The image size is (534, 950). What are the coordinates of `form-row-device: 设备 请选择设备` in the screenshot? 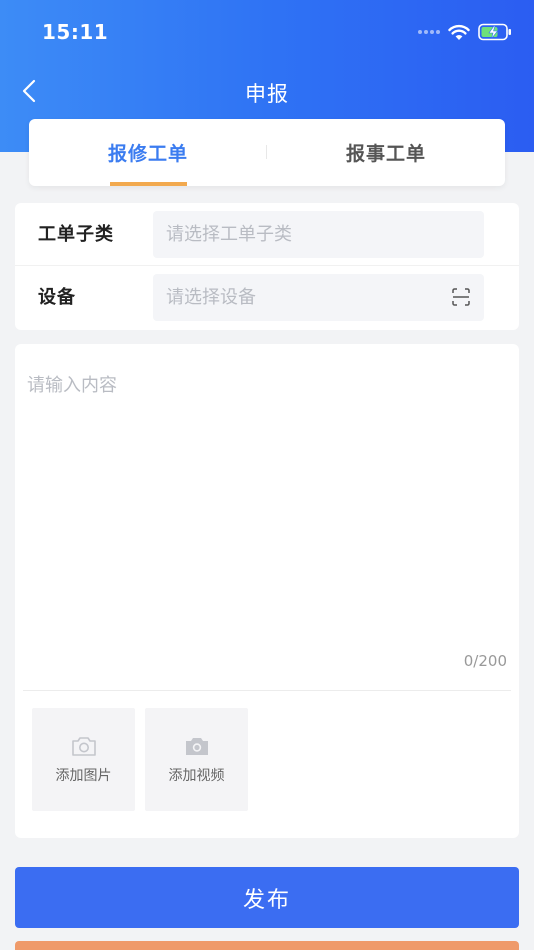 It's located at (267, 297).